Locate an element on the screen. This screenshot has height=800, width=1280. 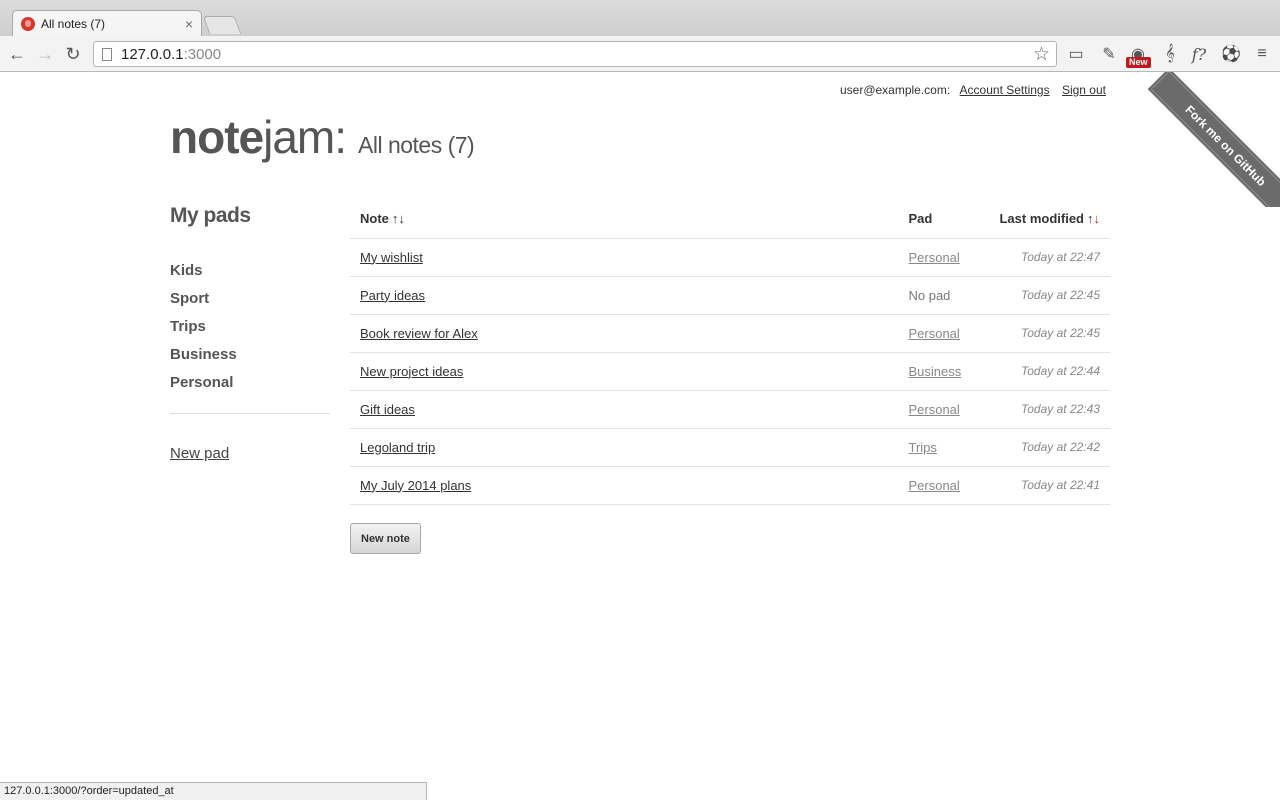
sort-note-arrows: ↑↓ is located at coordinates (398, 218).